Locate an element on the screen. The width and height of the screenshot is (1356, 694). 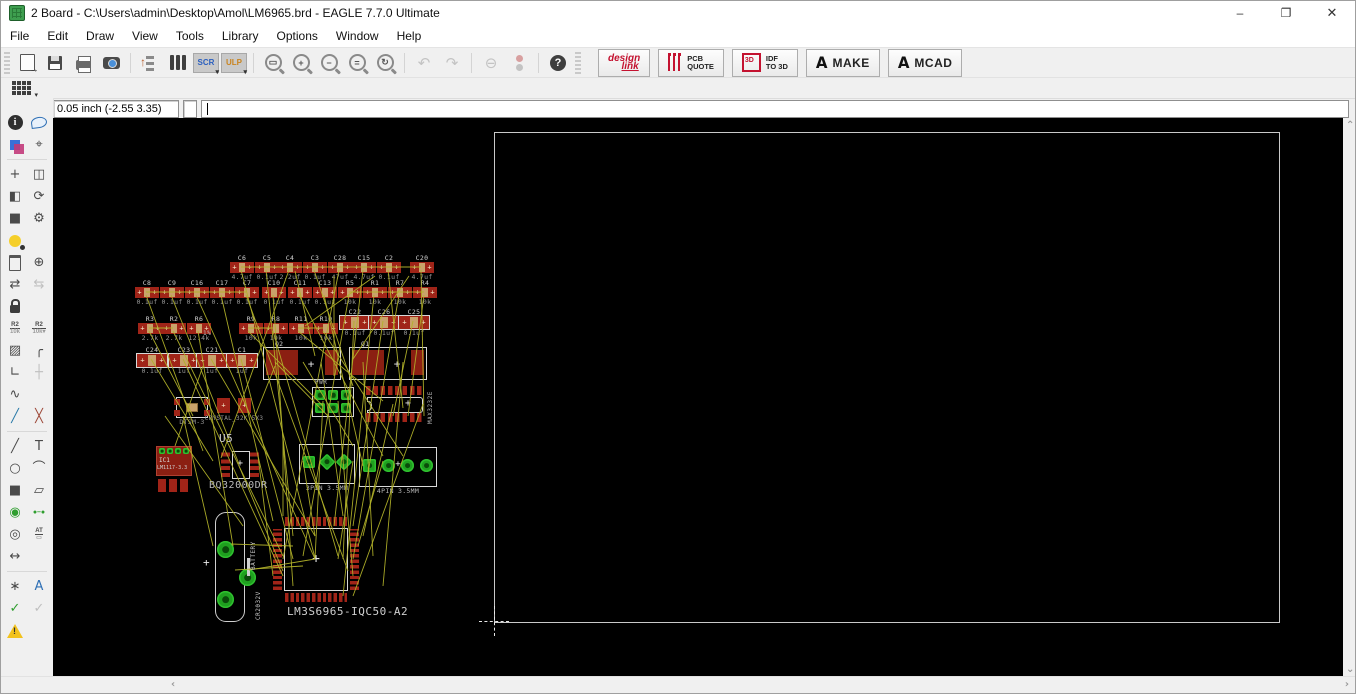
change-icon: ⚙ is located at coordinates (39, 218).